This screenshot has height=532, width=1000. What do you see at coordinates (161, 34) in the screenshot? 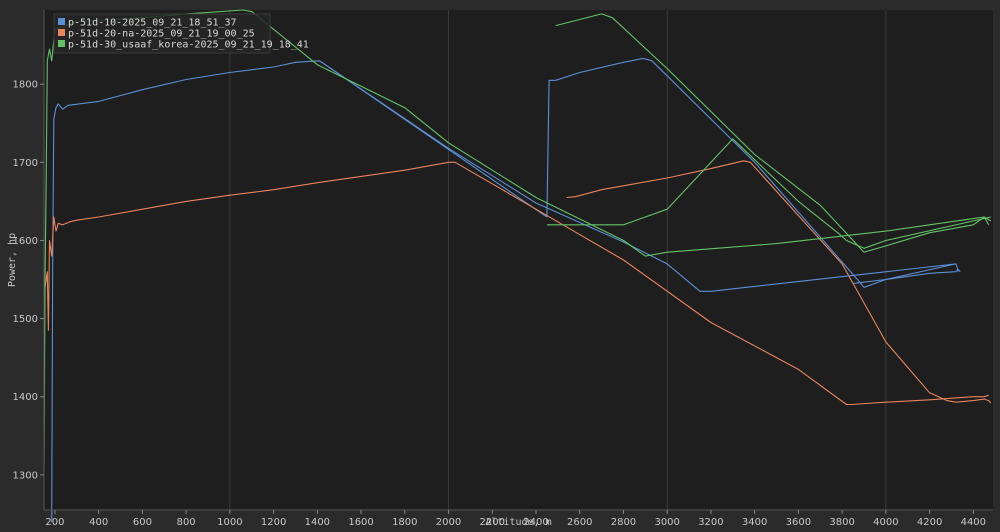
I see `legend-entry: p-51d-20-na-2025_09_21_19_00_25` at bounding box center [161, 34].